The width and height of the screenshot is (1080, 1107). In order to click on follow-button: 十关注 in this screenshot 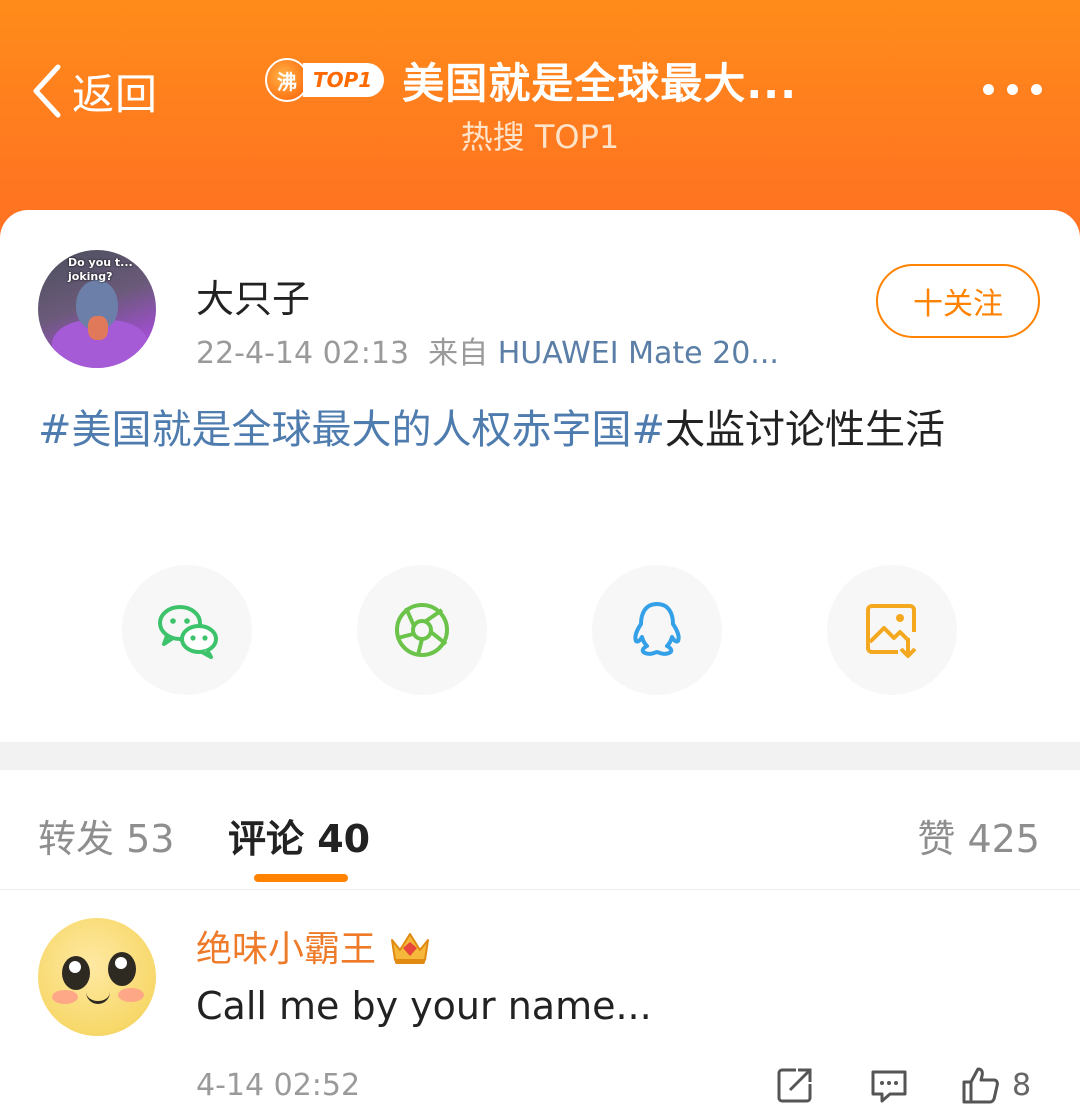, I will do `click(958, 301)`.